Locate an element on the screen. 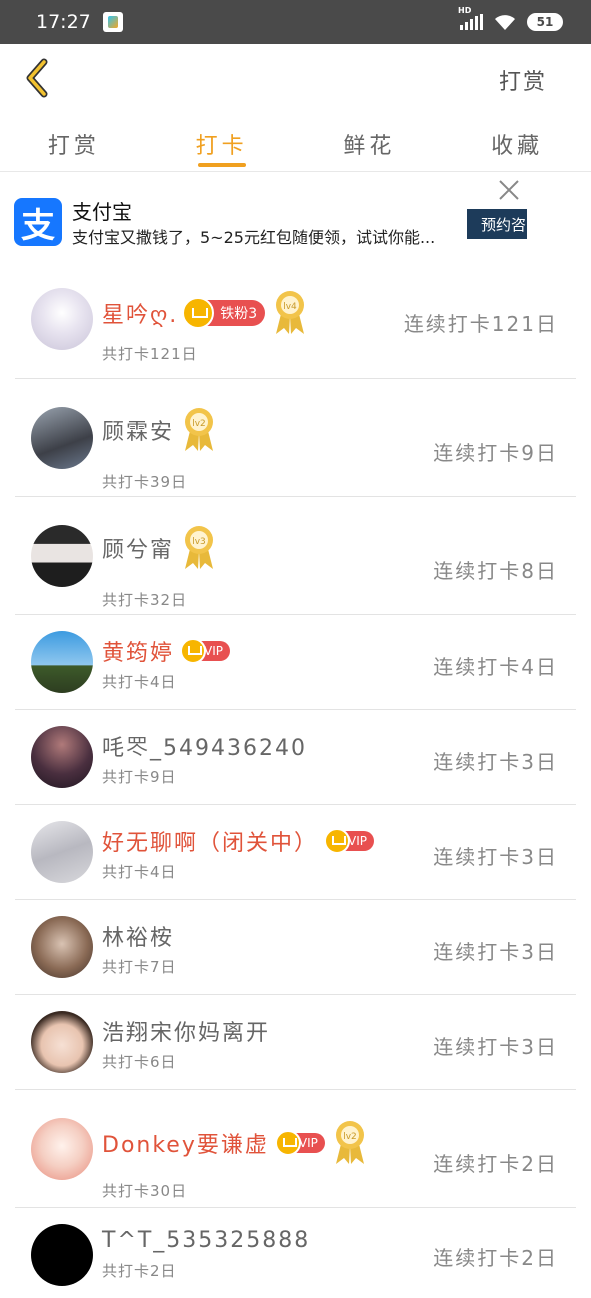  medal-level-label: lv3 is located at coordinates (199, 542).